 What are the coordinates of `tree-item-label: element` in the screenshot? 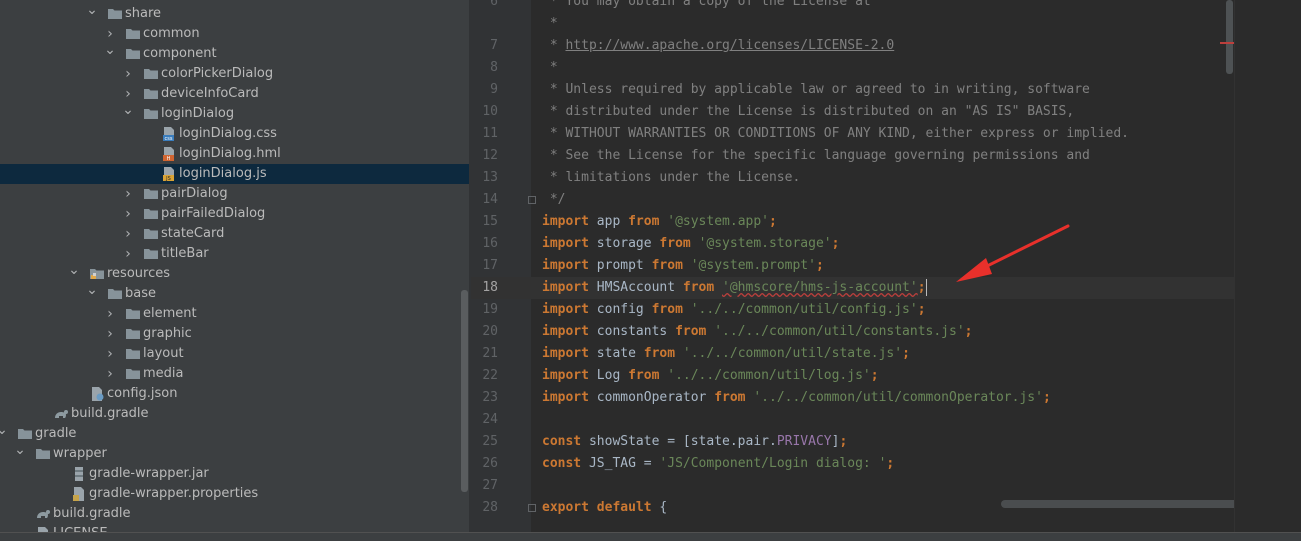 It's located at (170, 313).